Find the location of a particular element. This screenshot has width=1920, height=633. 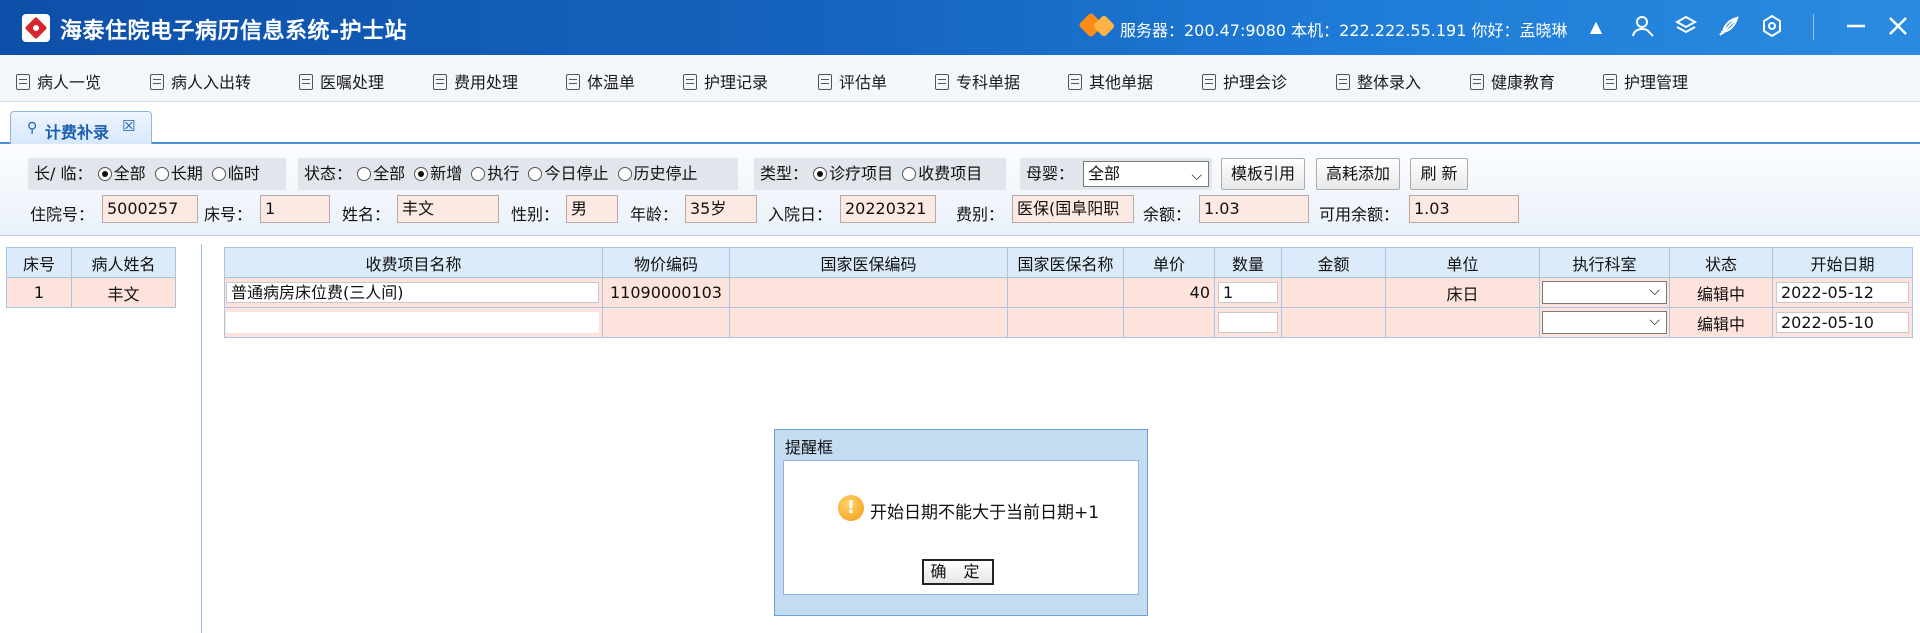

col-insurance-name: 国家医保名称 is located at coordinates (1065, 262).